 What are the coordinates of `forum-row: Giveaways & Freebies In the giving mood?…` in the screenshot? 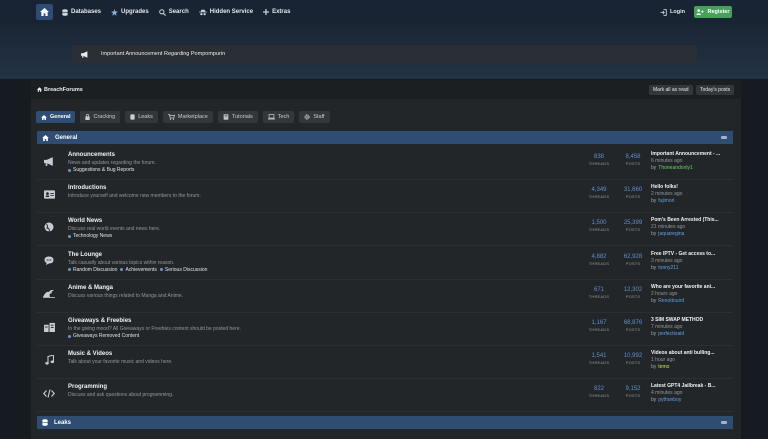 It's located at (385, 329).